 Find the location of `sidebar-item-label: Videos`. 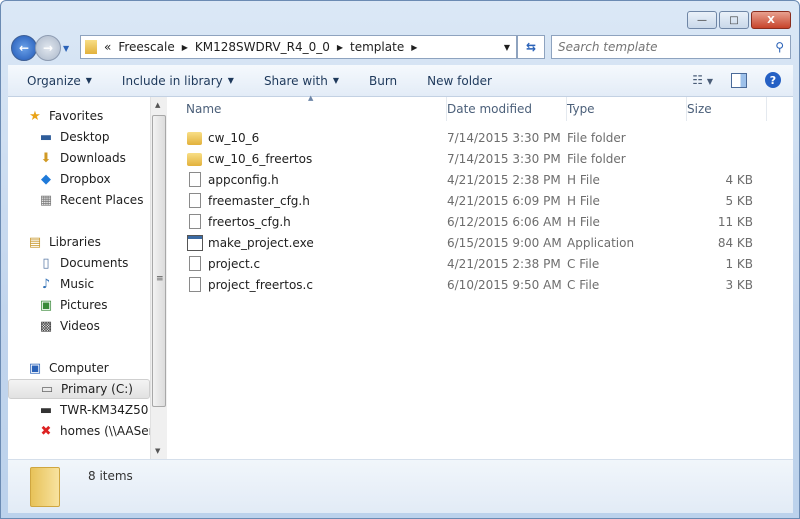

sidebar-item-label: Videos is located at coordinates (80, 326).